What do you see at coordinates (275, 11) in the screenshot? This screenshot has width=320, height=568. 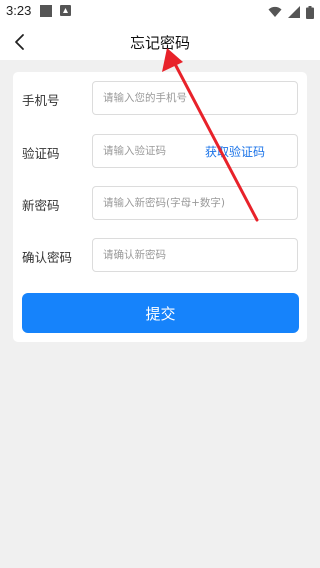 I see `wifi-icon` at bounding box center [275, 11].